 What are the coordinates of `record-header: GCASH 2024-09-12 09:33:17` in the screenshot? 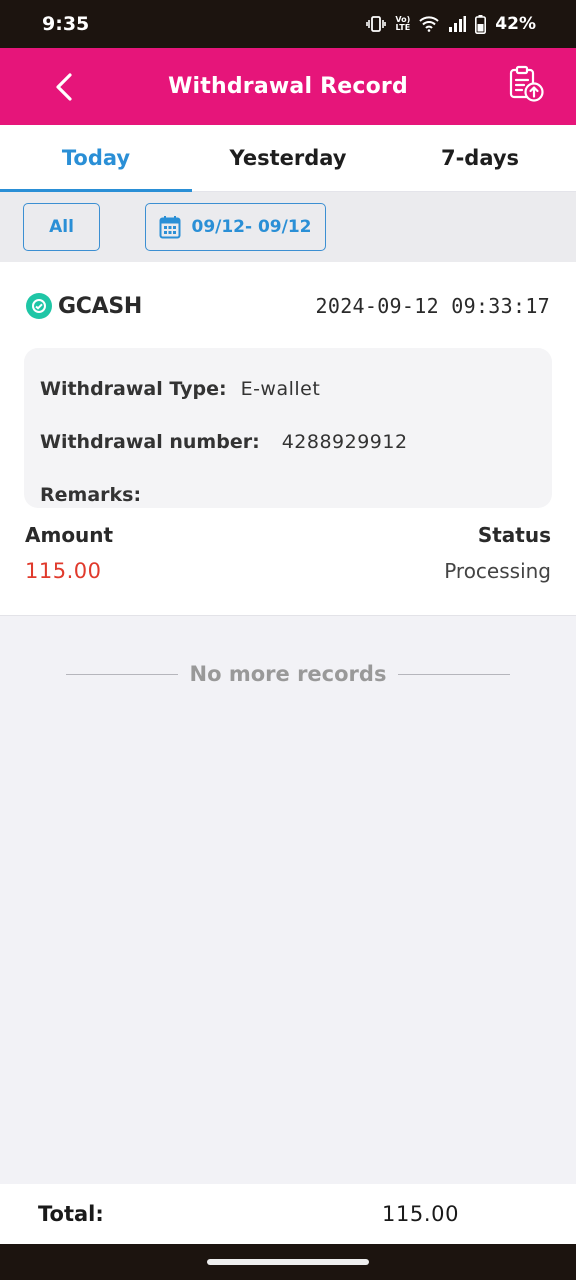 It's located at (288, 306).